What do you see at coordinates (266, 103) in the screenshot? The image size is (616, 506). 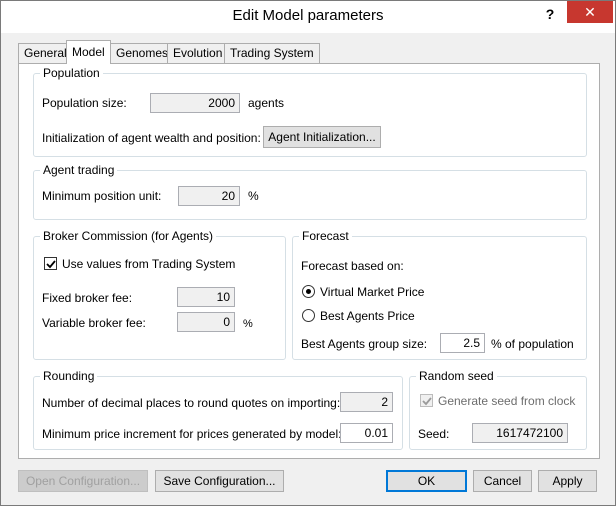 I see `population-size-unit: agents` at bounding box center [266, 103].